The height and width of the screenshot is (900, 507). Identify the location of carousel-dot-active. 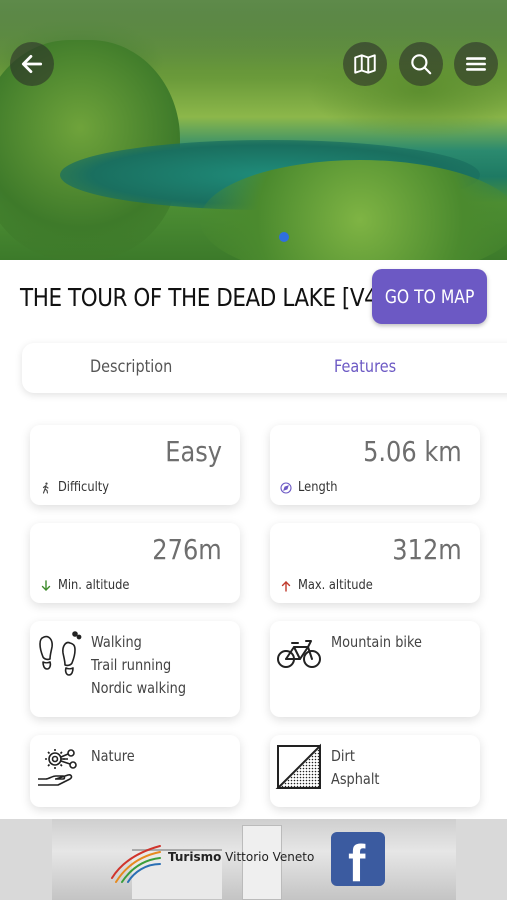
(284, 237).